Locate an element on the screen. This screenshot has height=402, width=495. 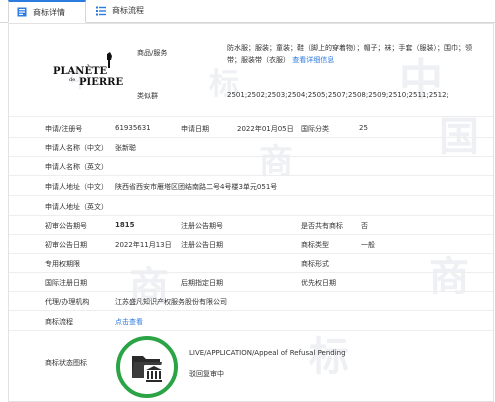
tab-trademark-detail: 商标详情 is located at coordinates (47, 11).